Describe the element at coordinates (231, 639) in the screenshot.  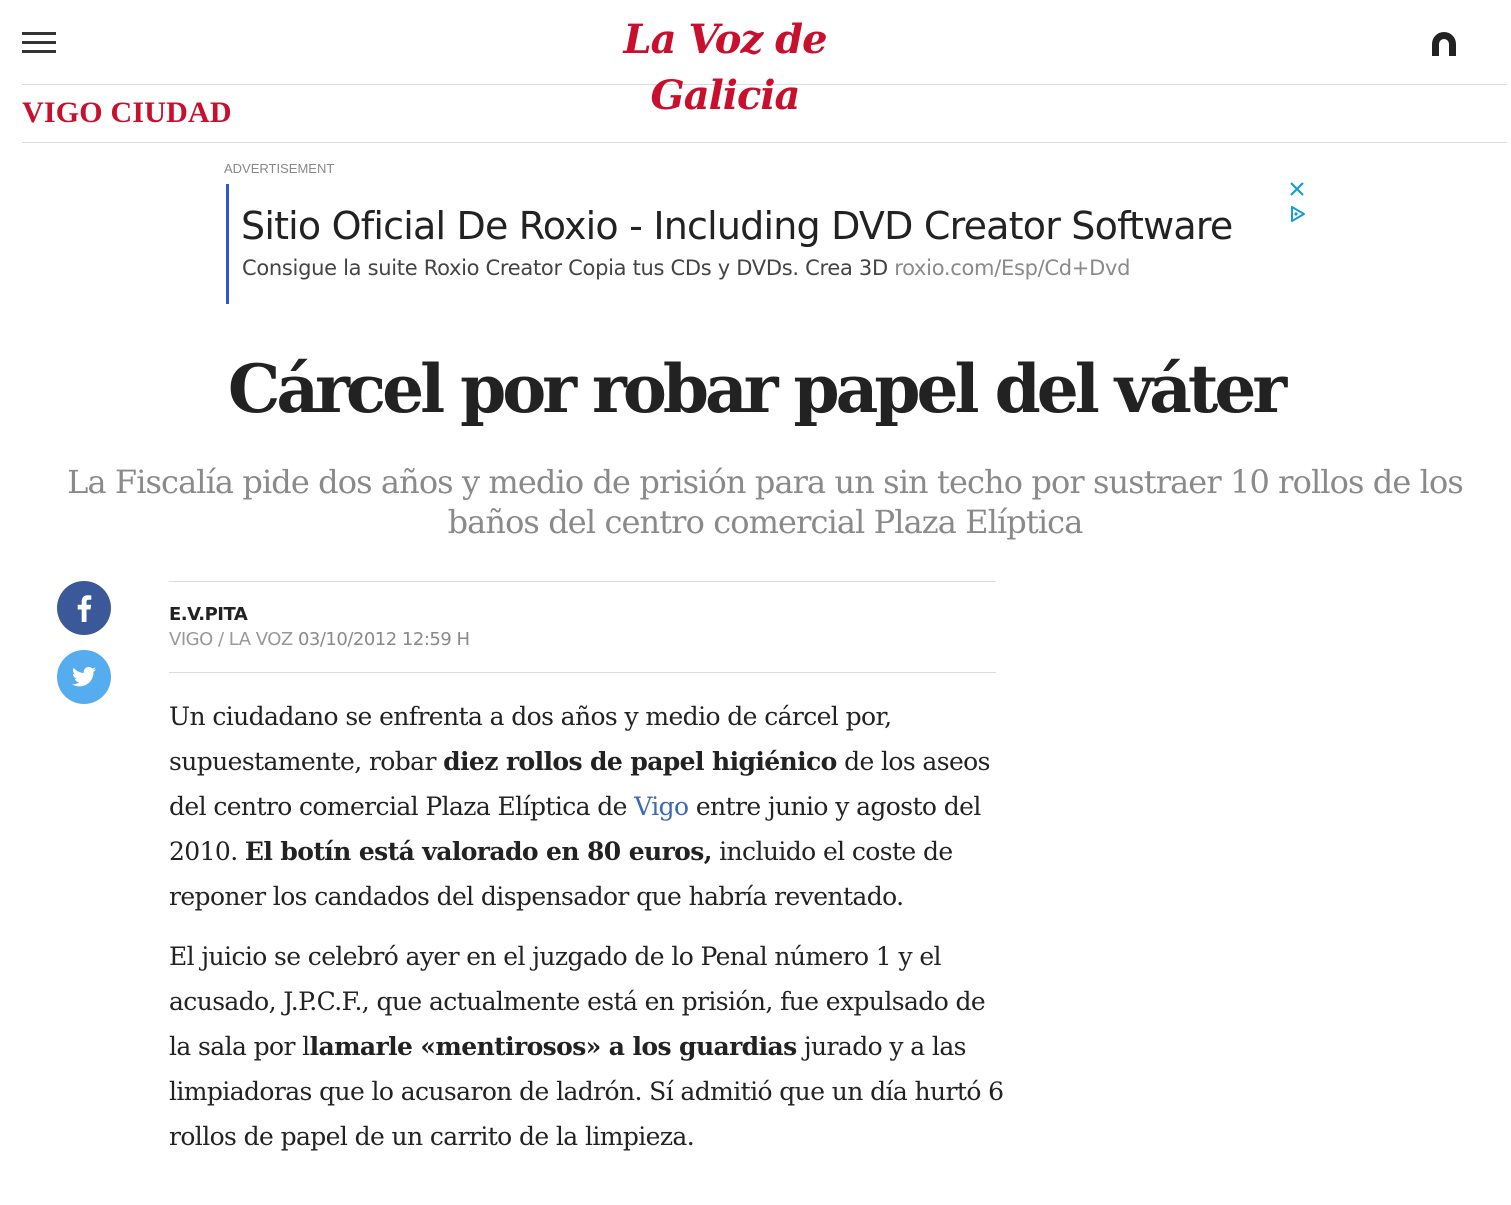
I see `article-location: VIGO / LA VOZ` at that location.